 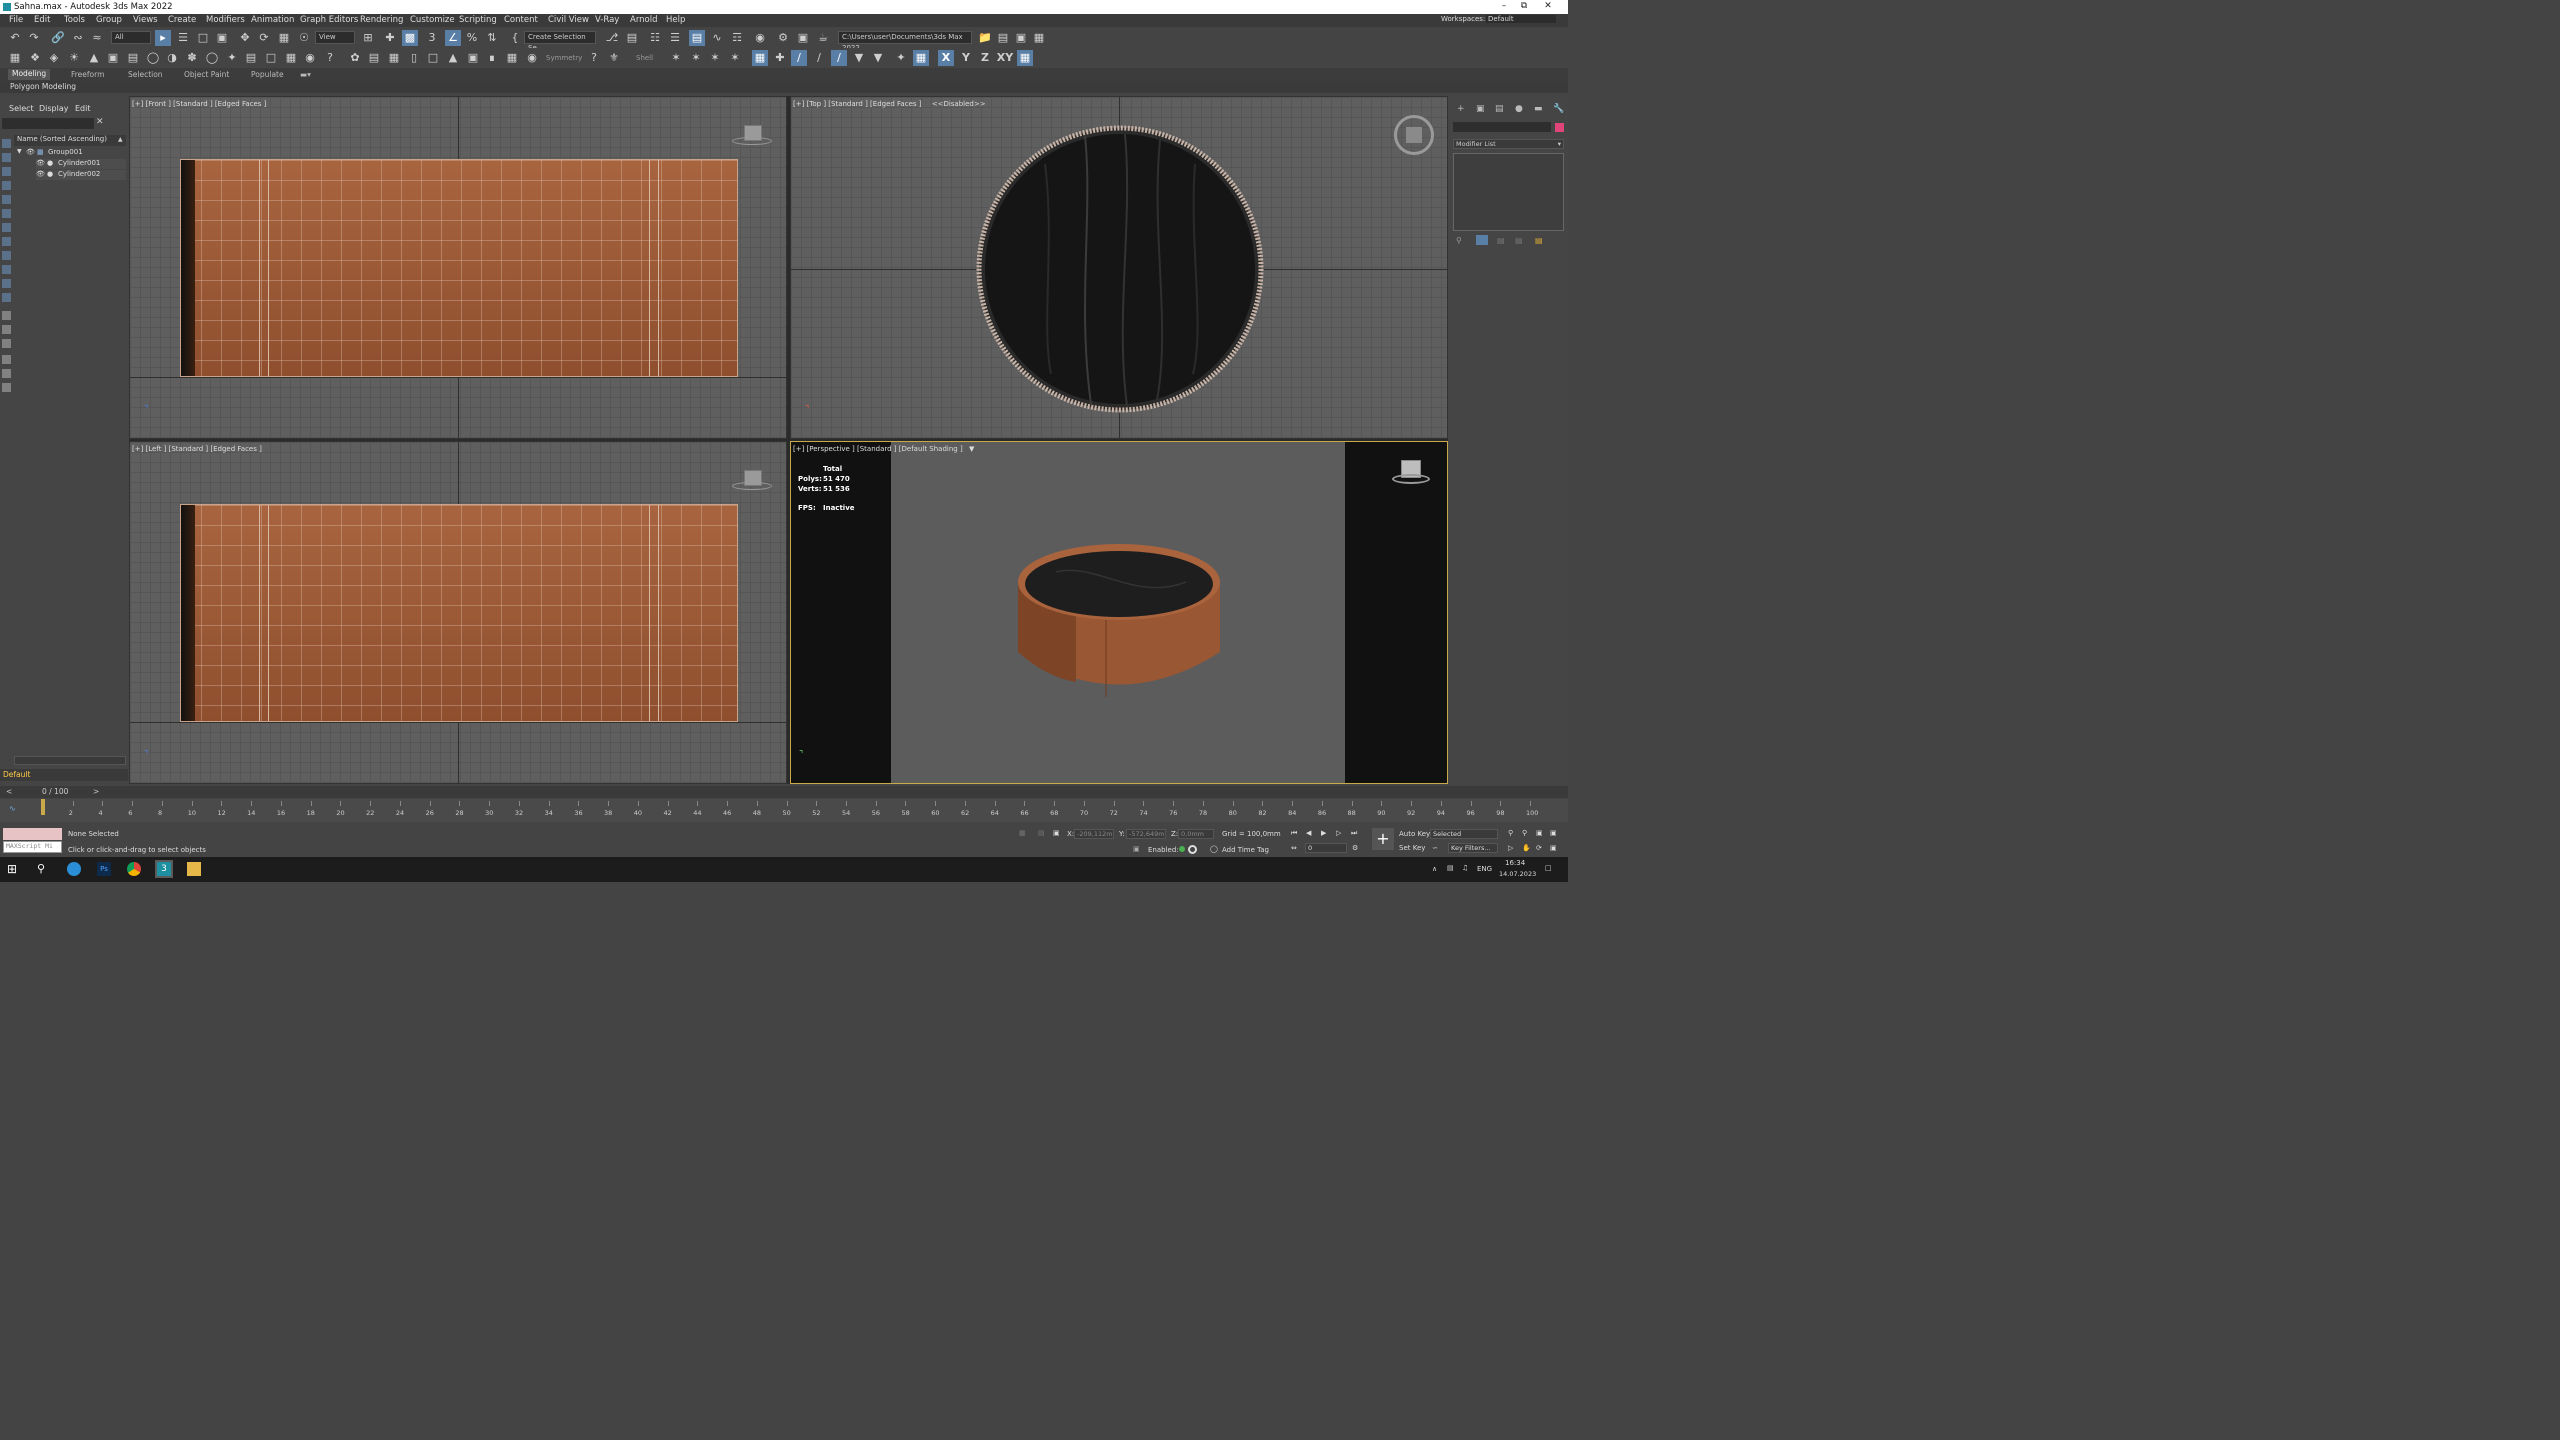 What do you see at coordinates (737, 38) in the screenshot?
I see `schematic-view-icon: ☶` at bounding box center [737, 38].